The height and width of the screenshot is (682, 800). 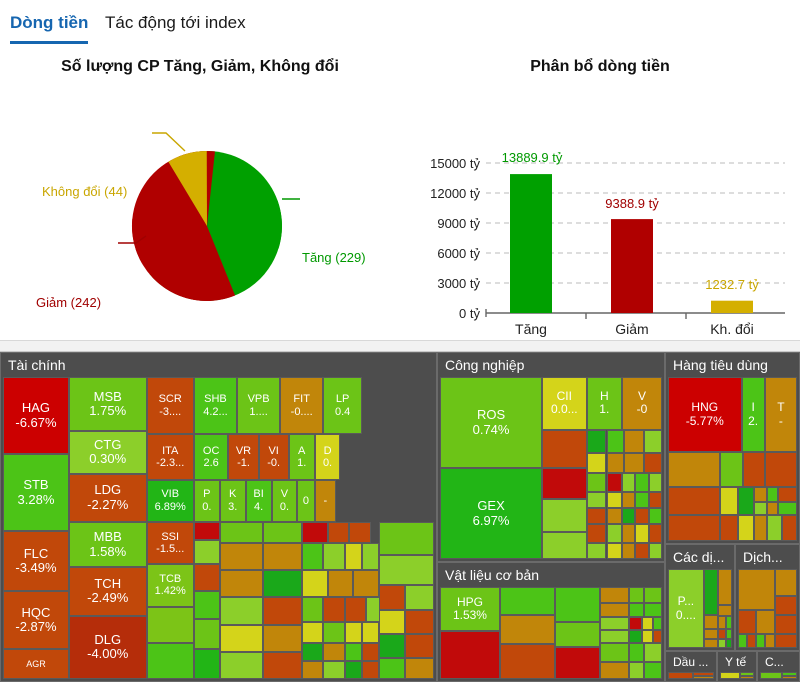 I want to click on treemap-tile-ctg: CTG 0.30%, so click(x=107, y=452).